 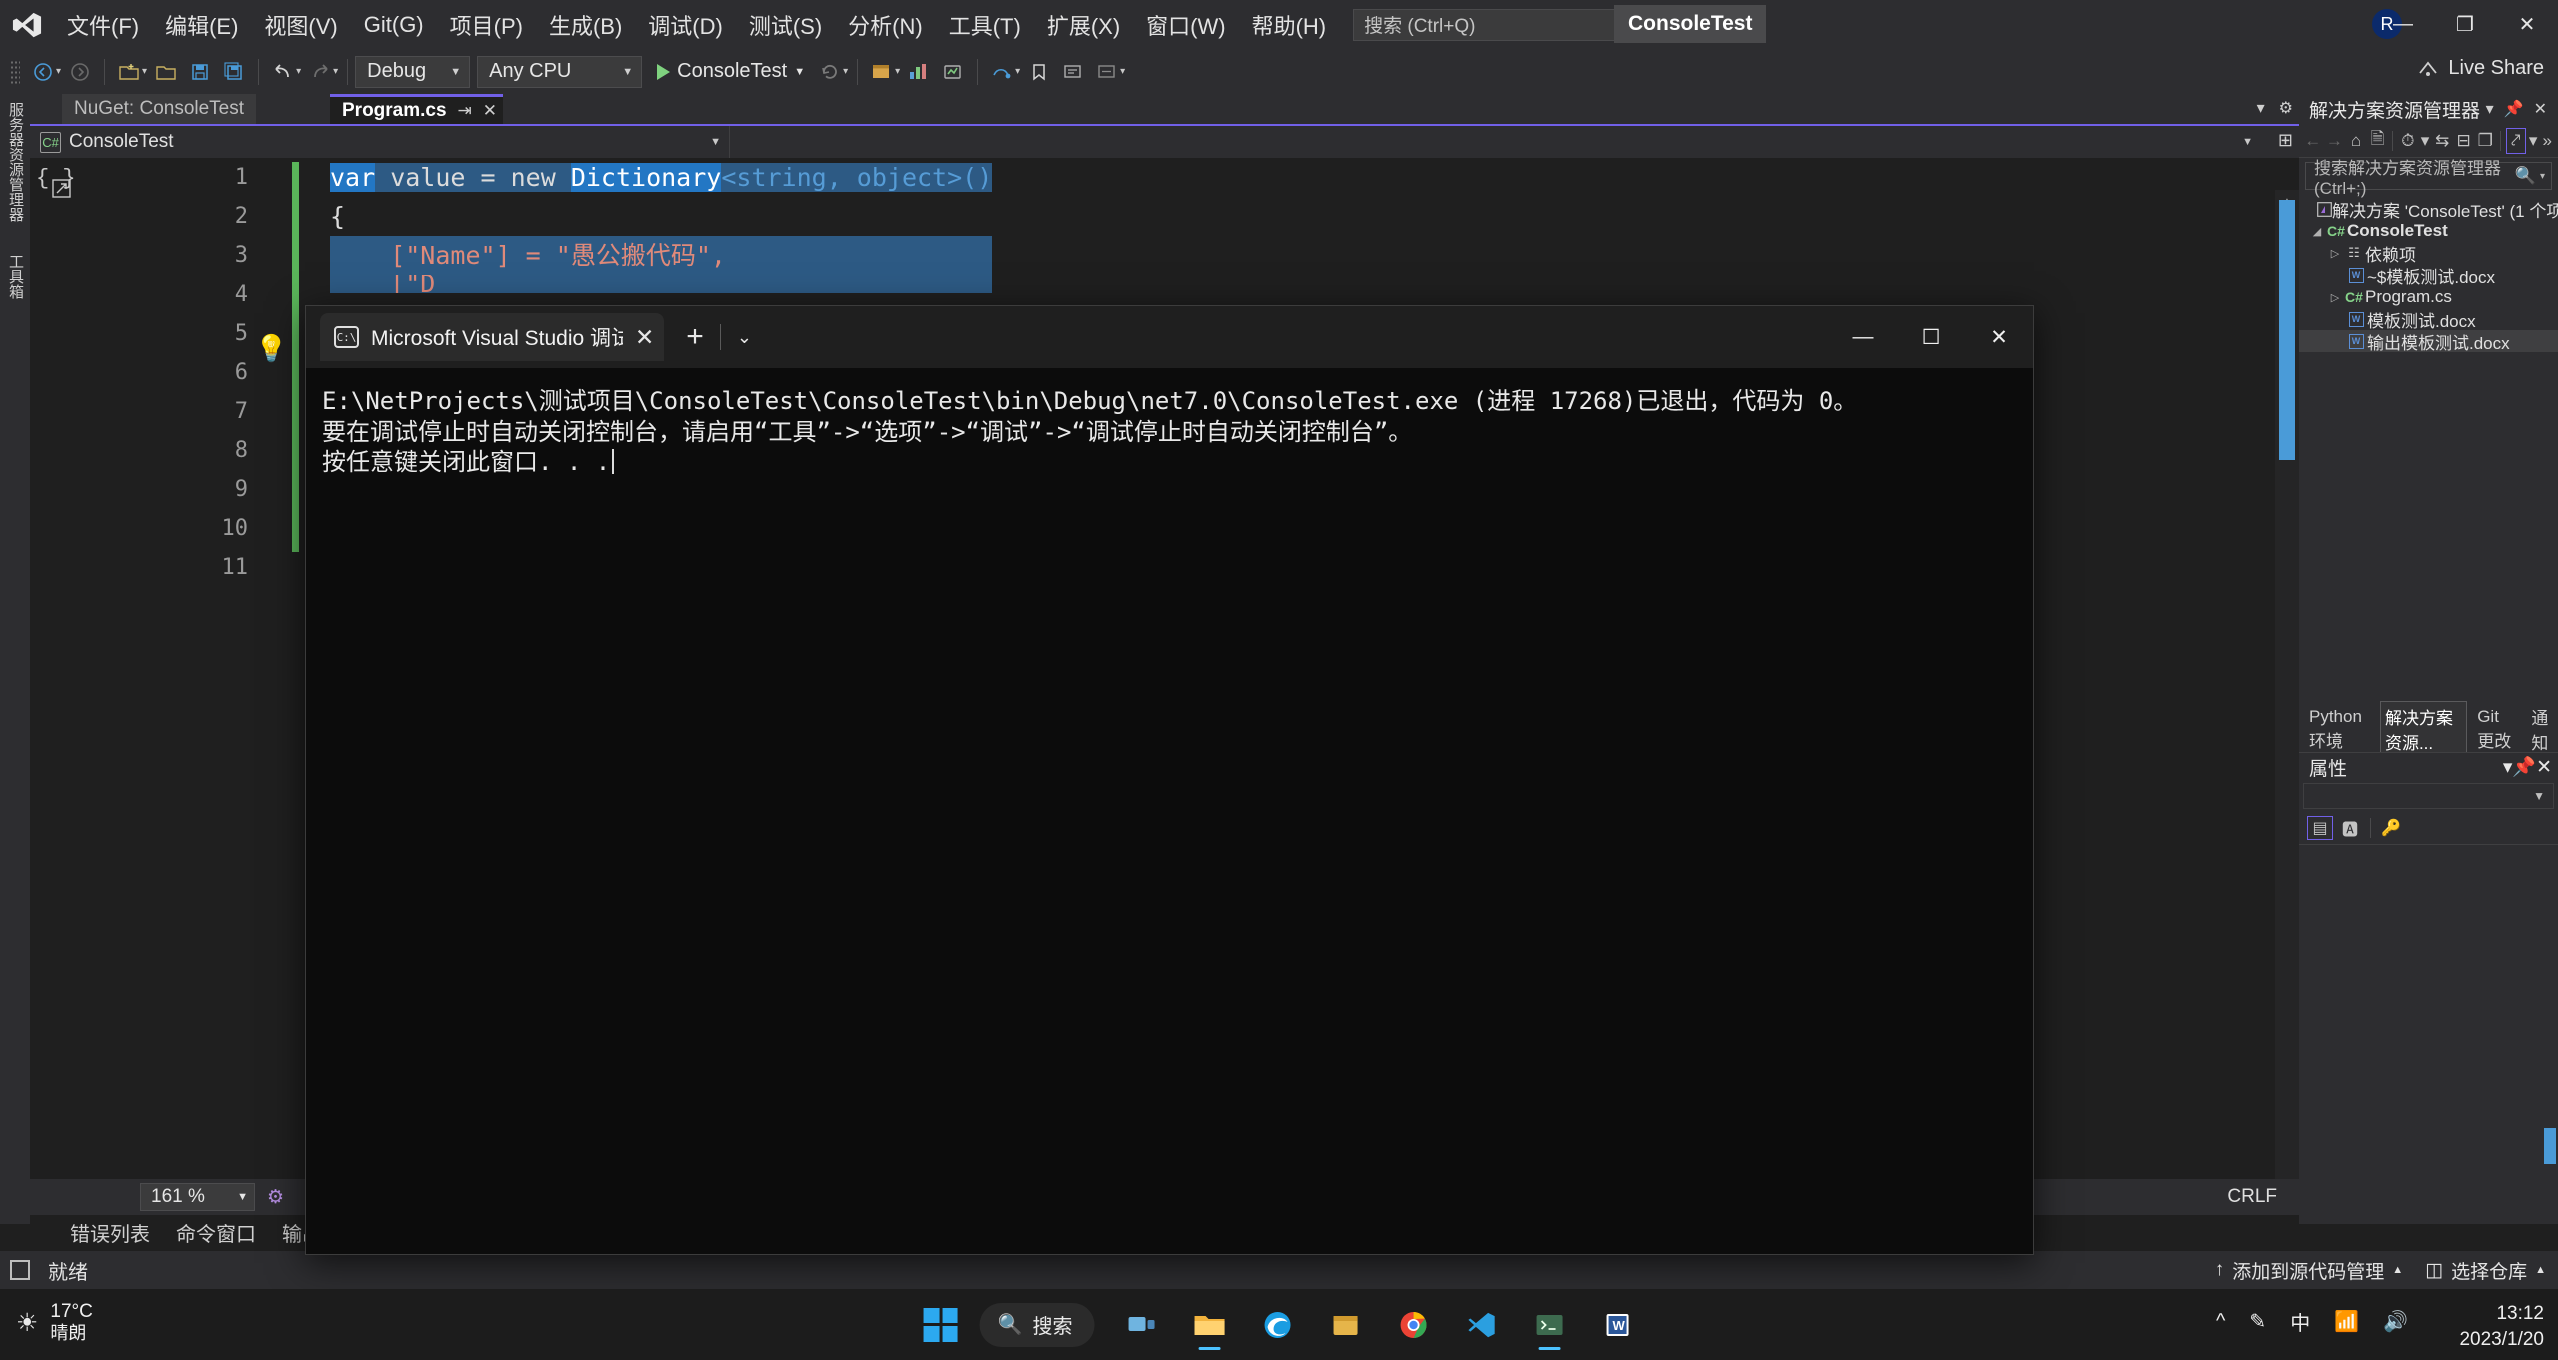 What do you see at coordinates (300, 25) in the screenshot?
I see `menu-view: 视图(V)` at bounding box center [300, 25].